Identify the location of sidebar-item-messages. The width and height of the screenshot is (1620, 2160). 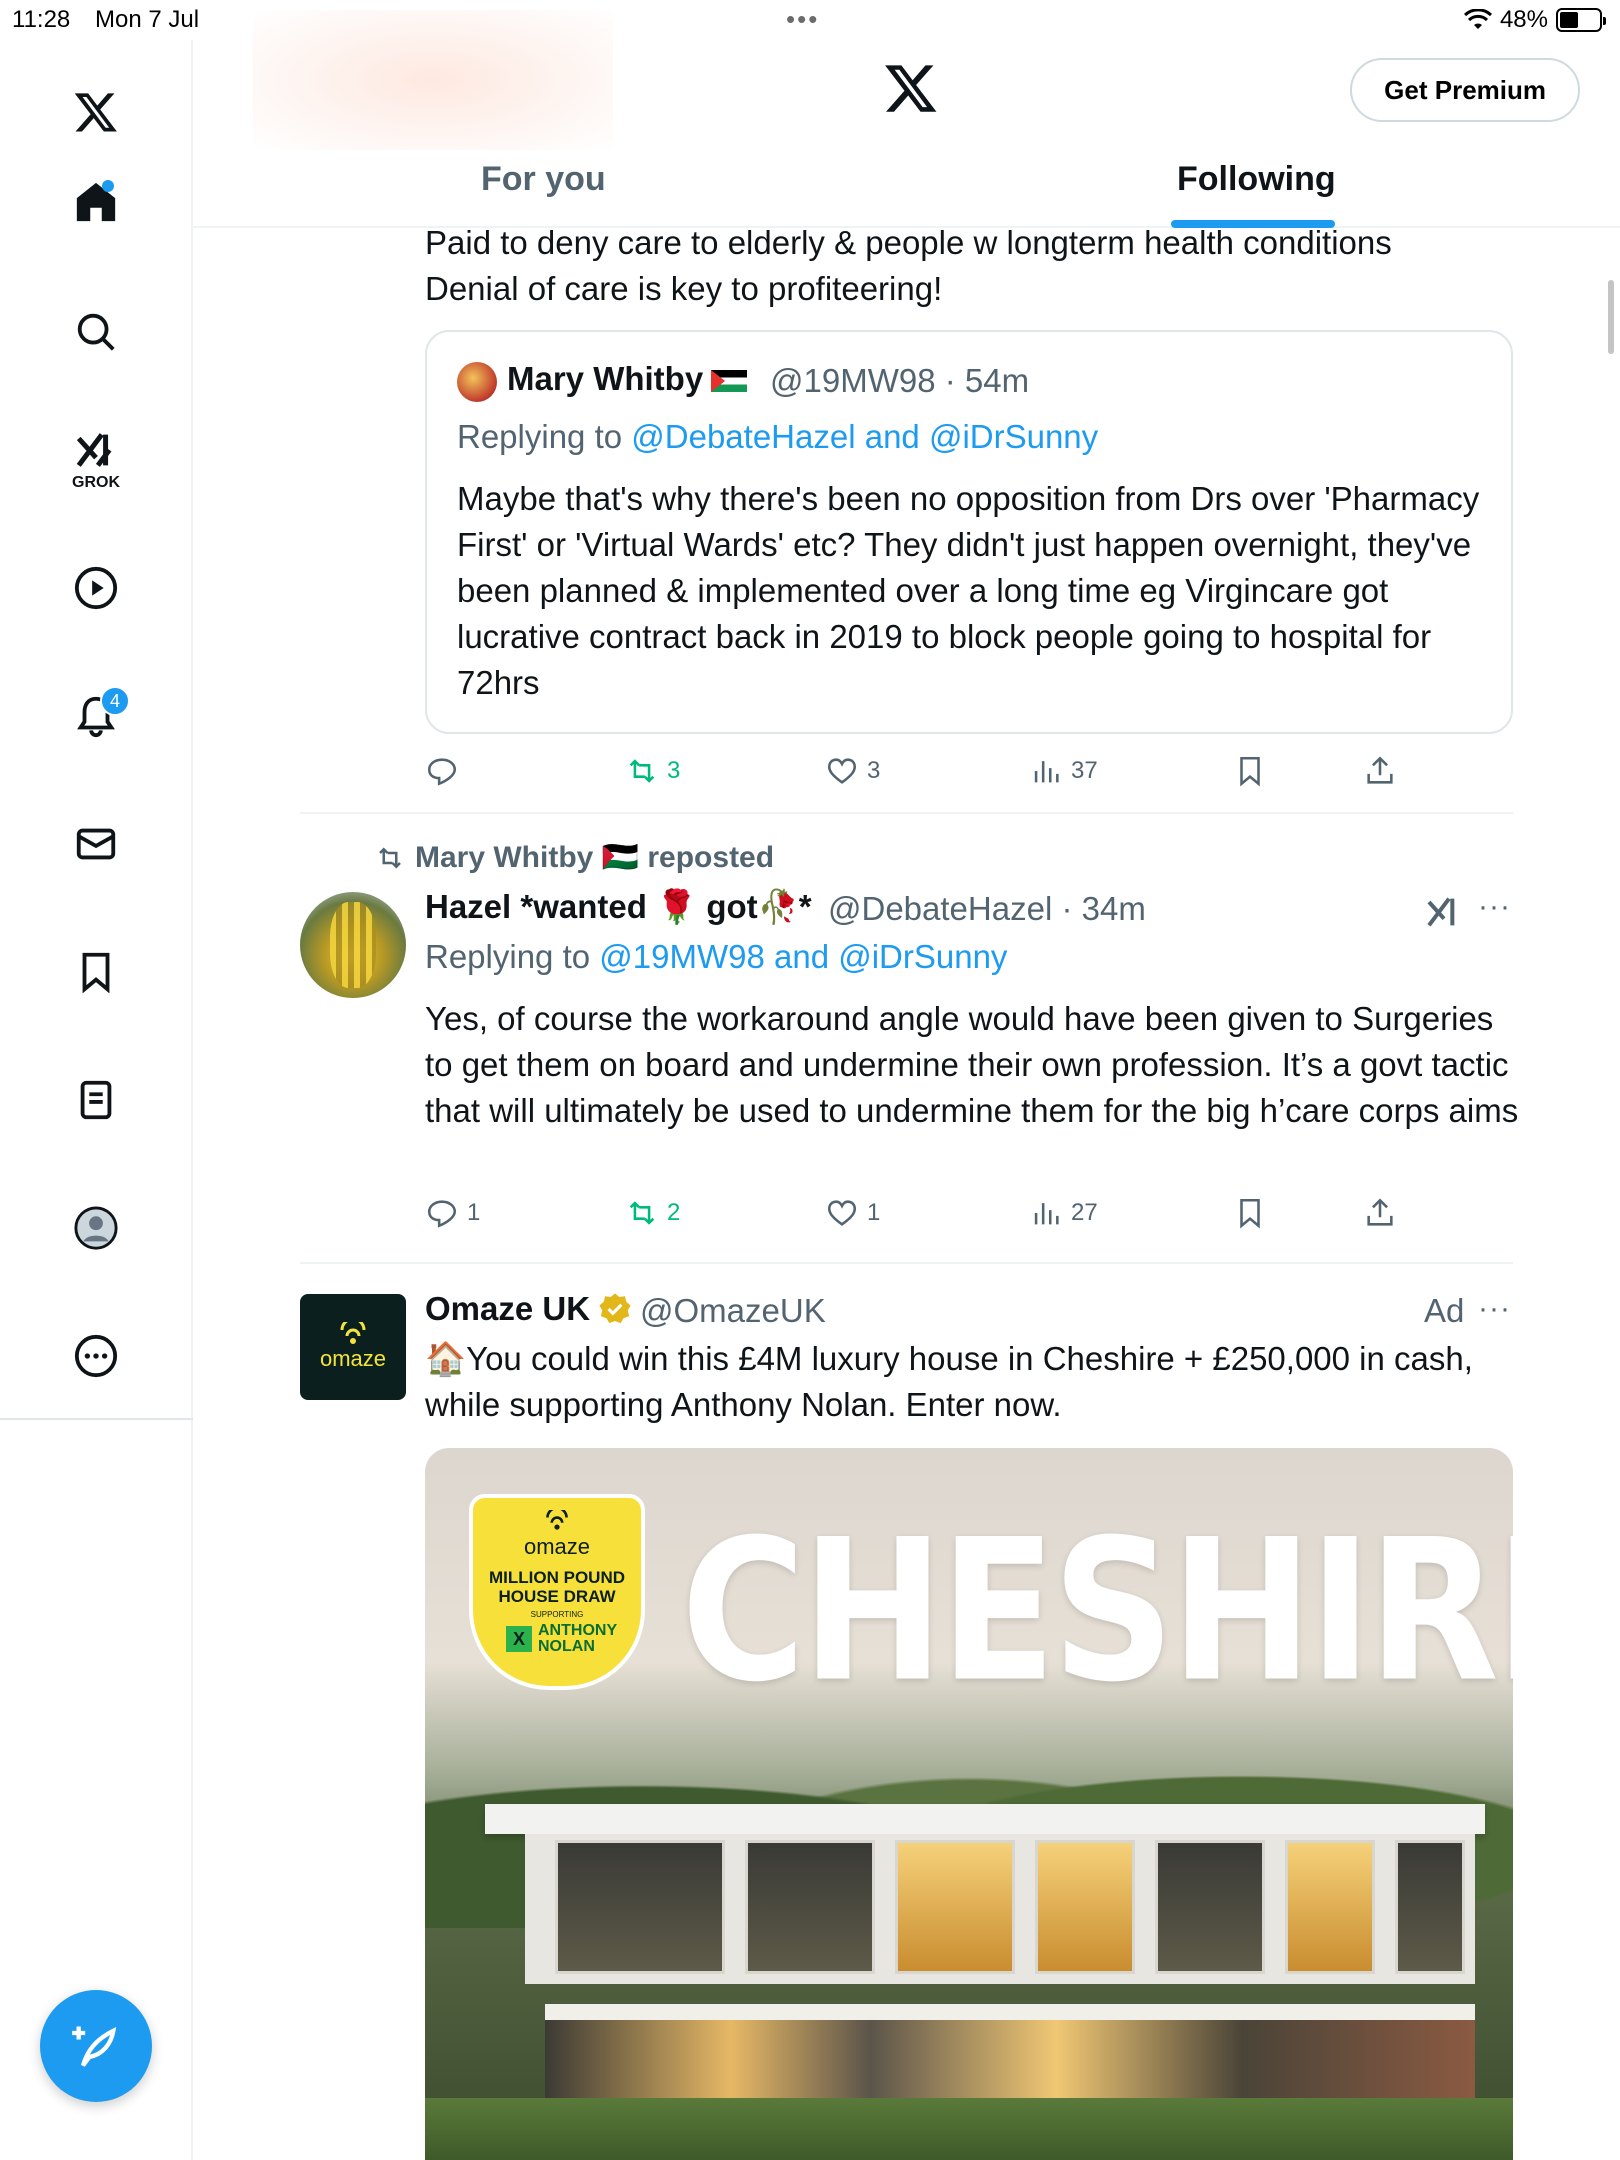
(96, 844).